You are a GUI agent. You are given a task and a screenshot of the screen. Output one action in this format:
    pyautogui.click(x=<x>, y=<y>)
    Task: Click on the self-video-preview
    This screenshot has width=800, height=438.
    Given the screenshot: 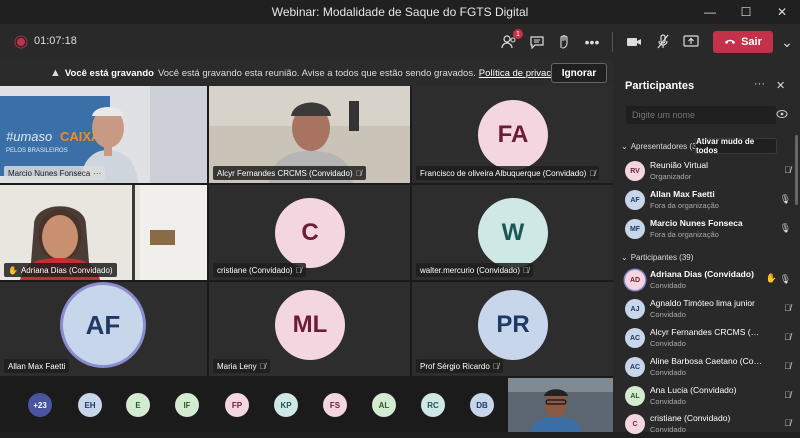 What is the action you would take?
    pyautogui.click(x=560, y=405)
    